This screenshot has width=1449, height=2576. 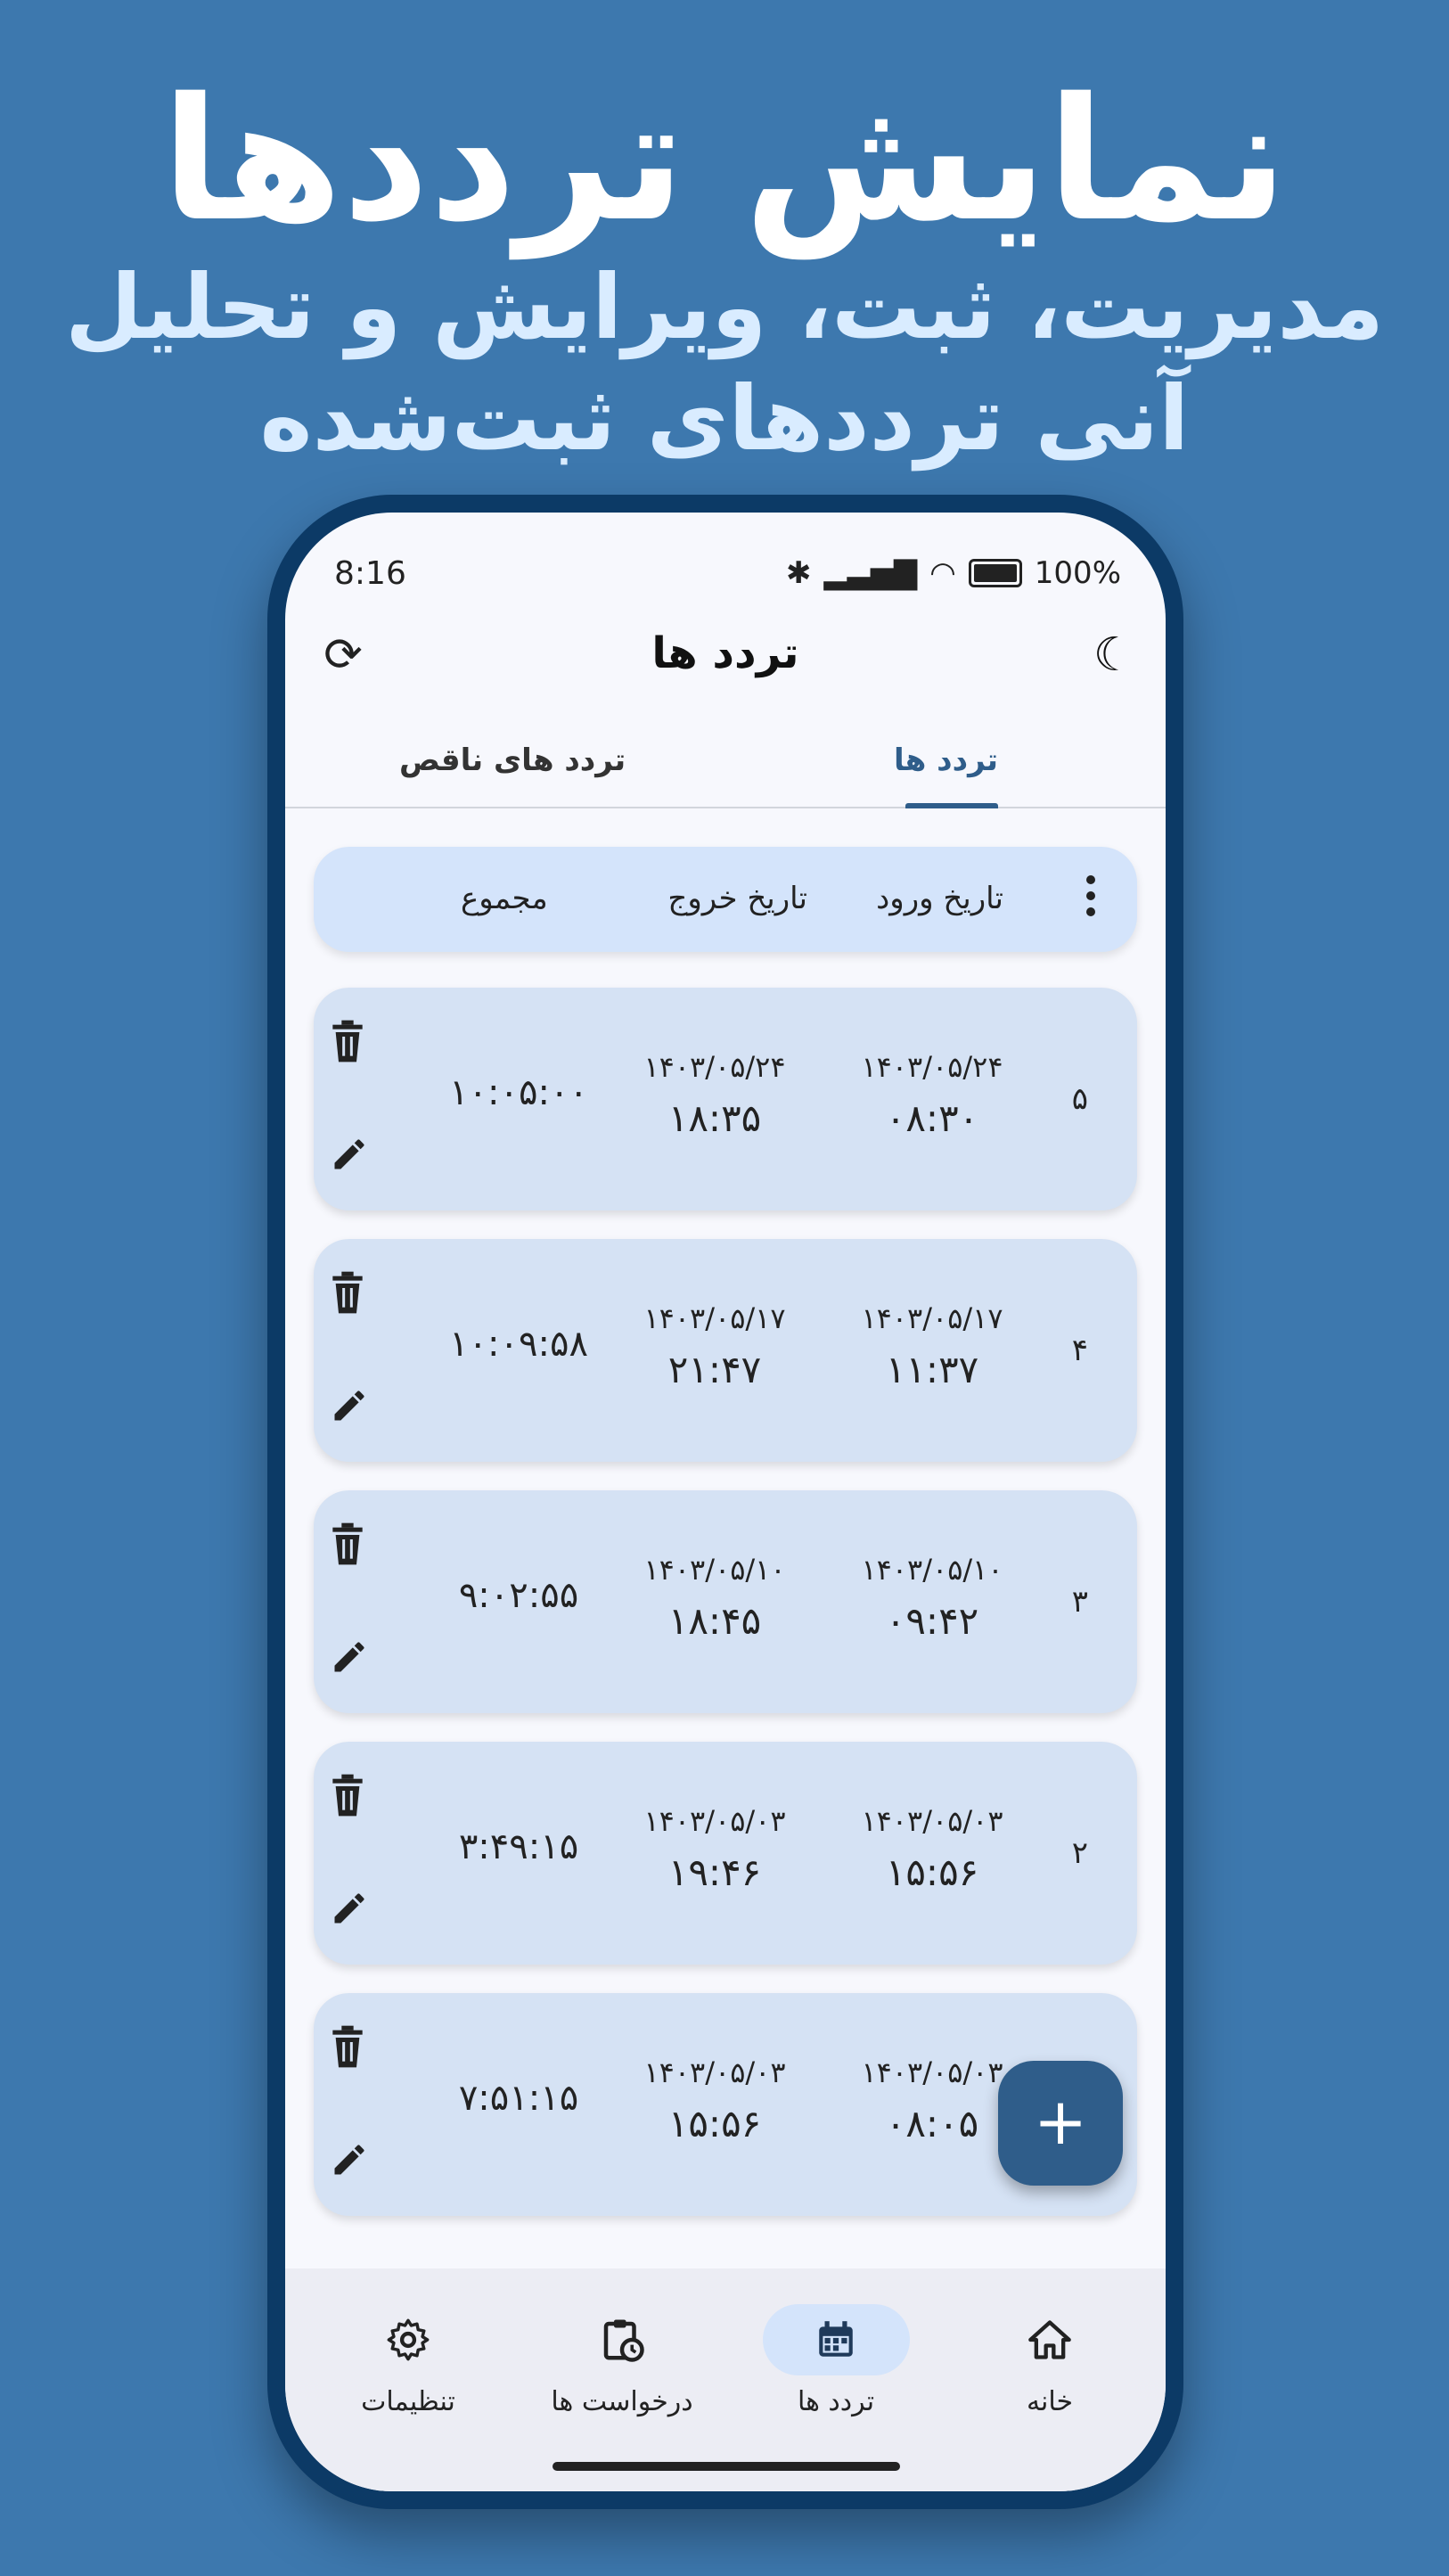 I want to click on record-total: ۱۰:۰۵:۰۰, so click(x=518, y=1092).